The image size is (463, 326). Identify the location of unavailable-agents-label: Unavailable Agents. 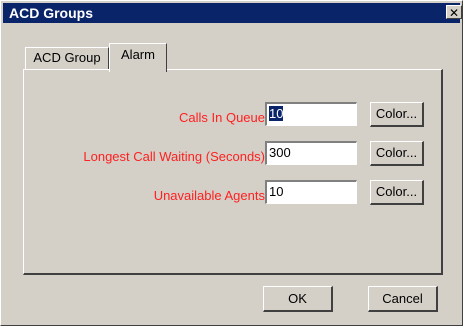
(209, 195).